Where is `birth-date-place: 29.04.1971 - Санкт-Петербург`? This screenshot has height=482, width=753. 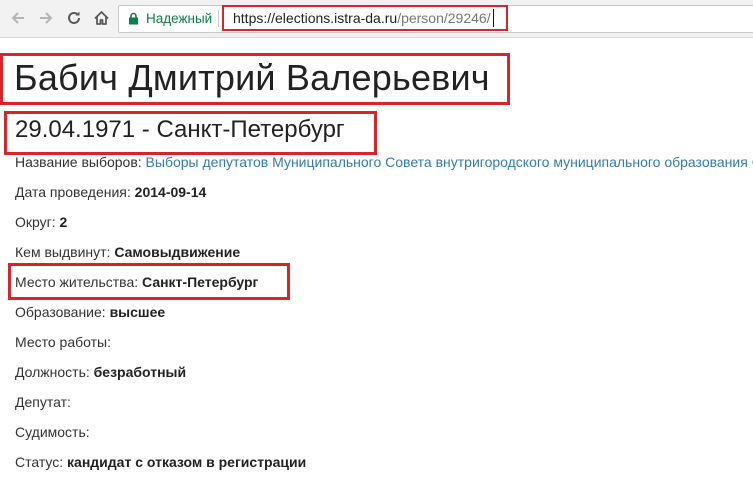 birth-date-place: 29.04.1971 - Санкт-Петербург is located at coordinates (180, 129).